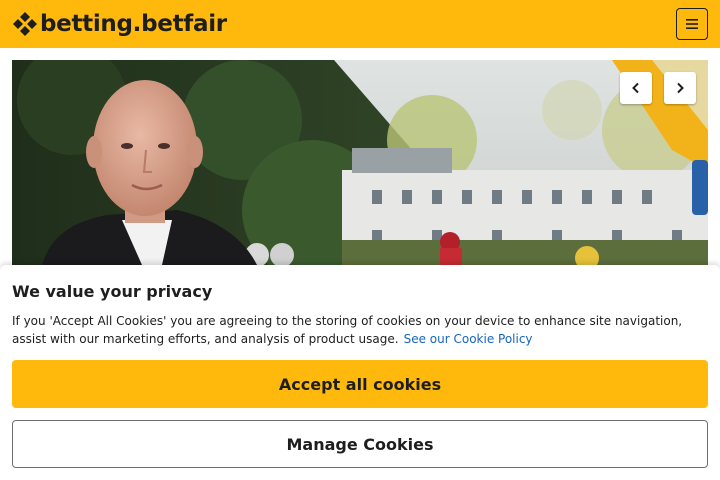  I want to click on site-header: betting.betfair, so click(360, 24).